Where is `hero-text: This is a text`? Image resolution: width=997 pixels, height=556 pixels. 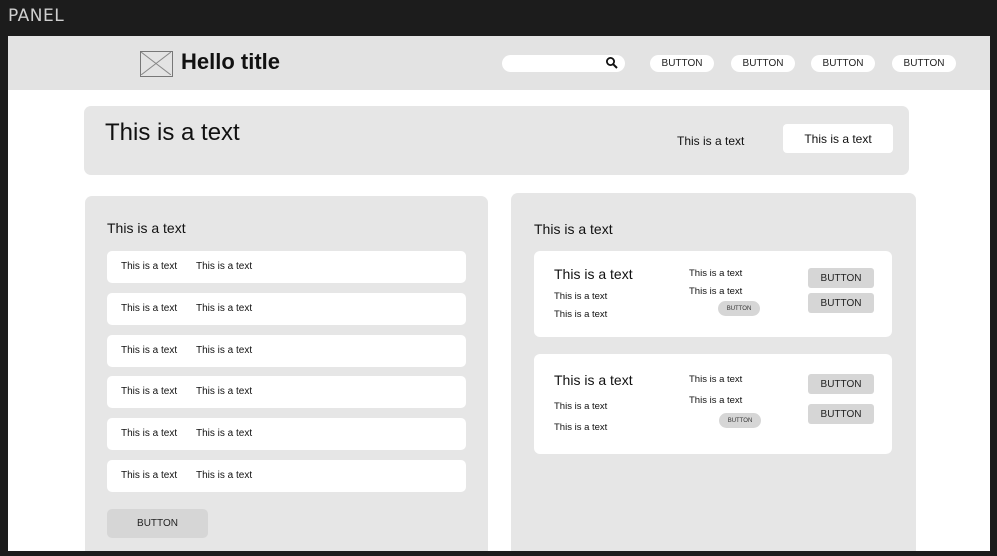
hero-text: This is a text is located at coordinates (711, 141).